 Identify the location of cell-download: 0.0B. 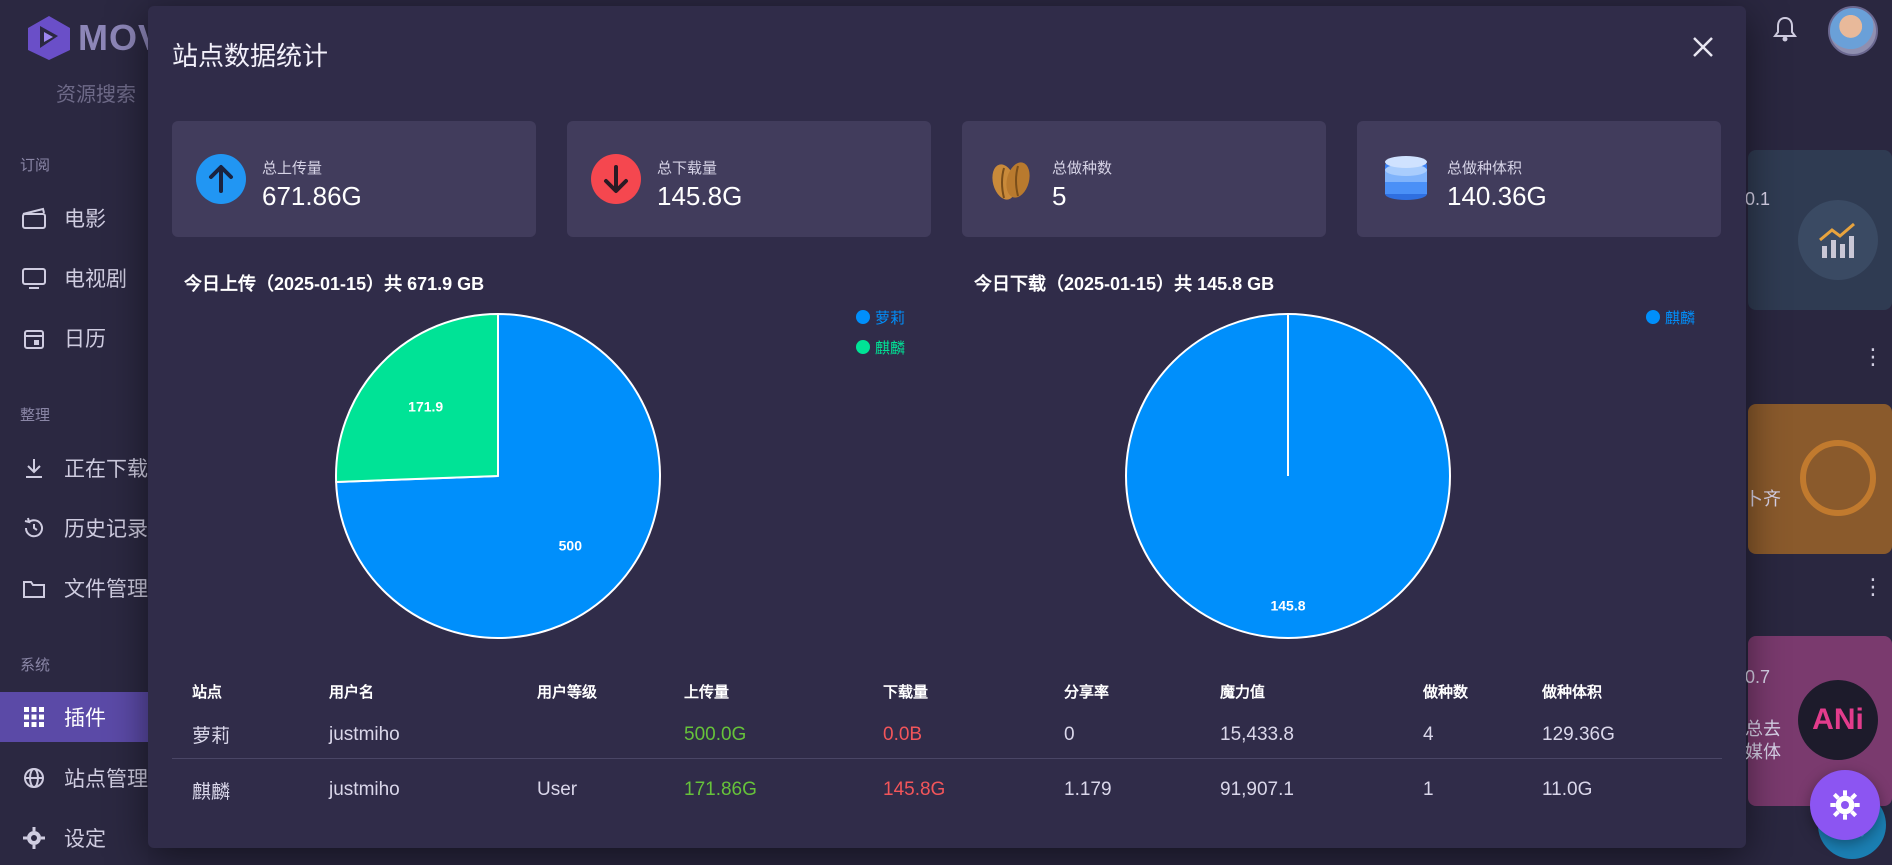
(903, 734).